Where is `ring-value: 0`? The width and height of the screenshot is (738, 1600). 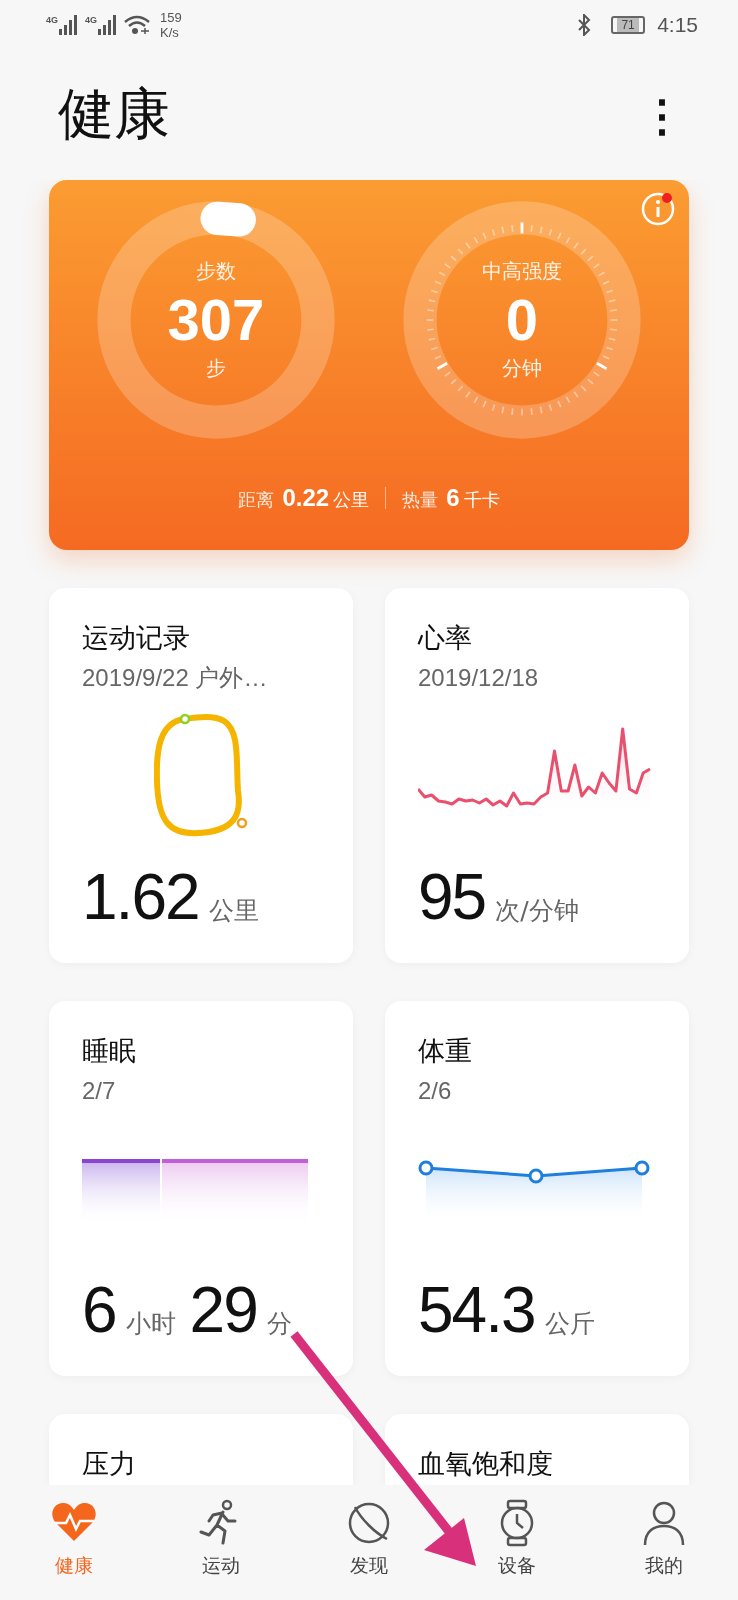
ring-value: 0 is located at coordinates (522, 320).